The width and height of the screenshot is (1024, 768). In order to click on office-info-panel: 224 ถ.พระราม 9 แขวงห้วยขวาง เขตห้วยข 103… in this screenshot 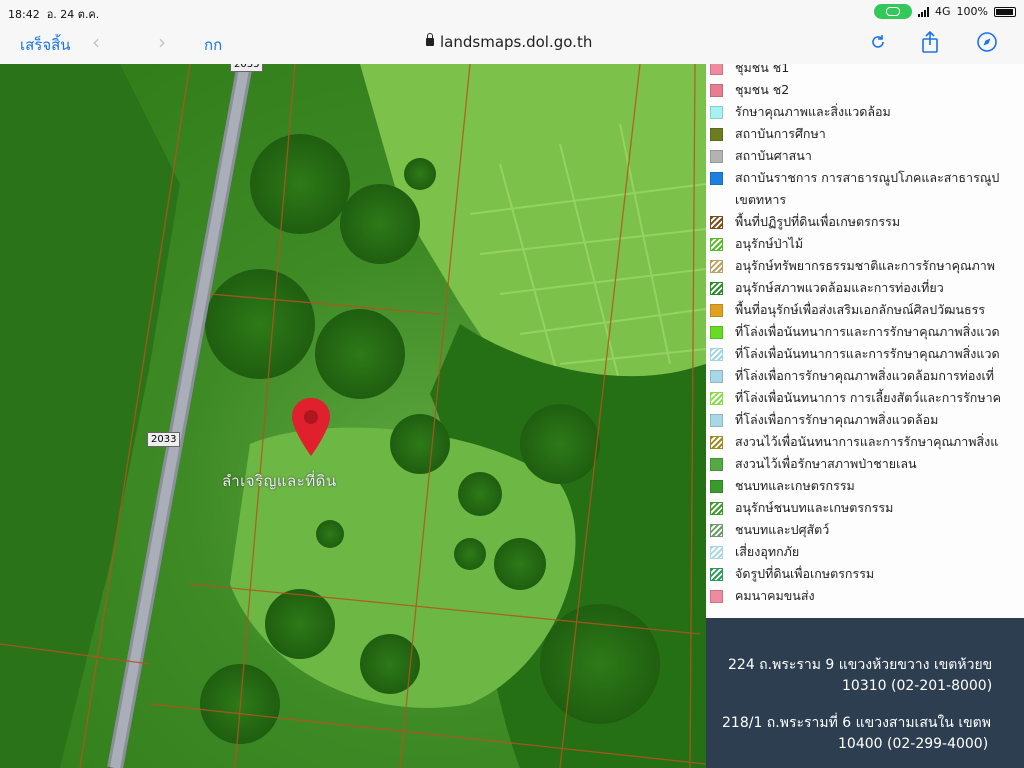, I will do `click(865, 693)`.